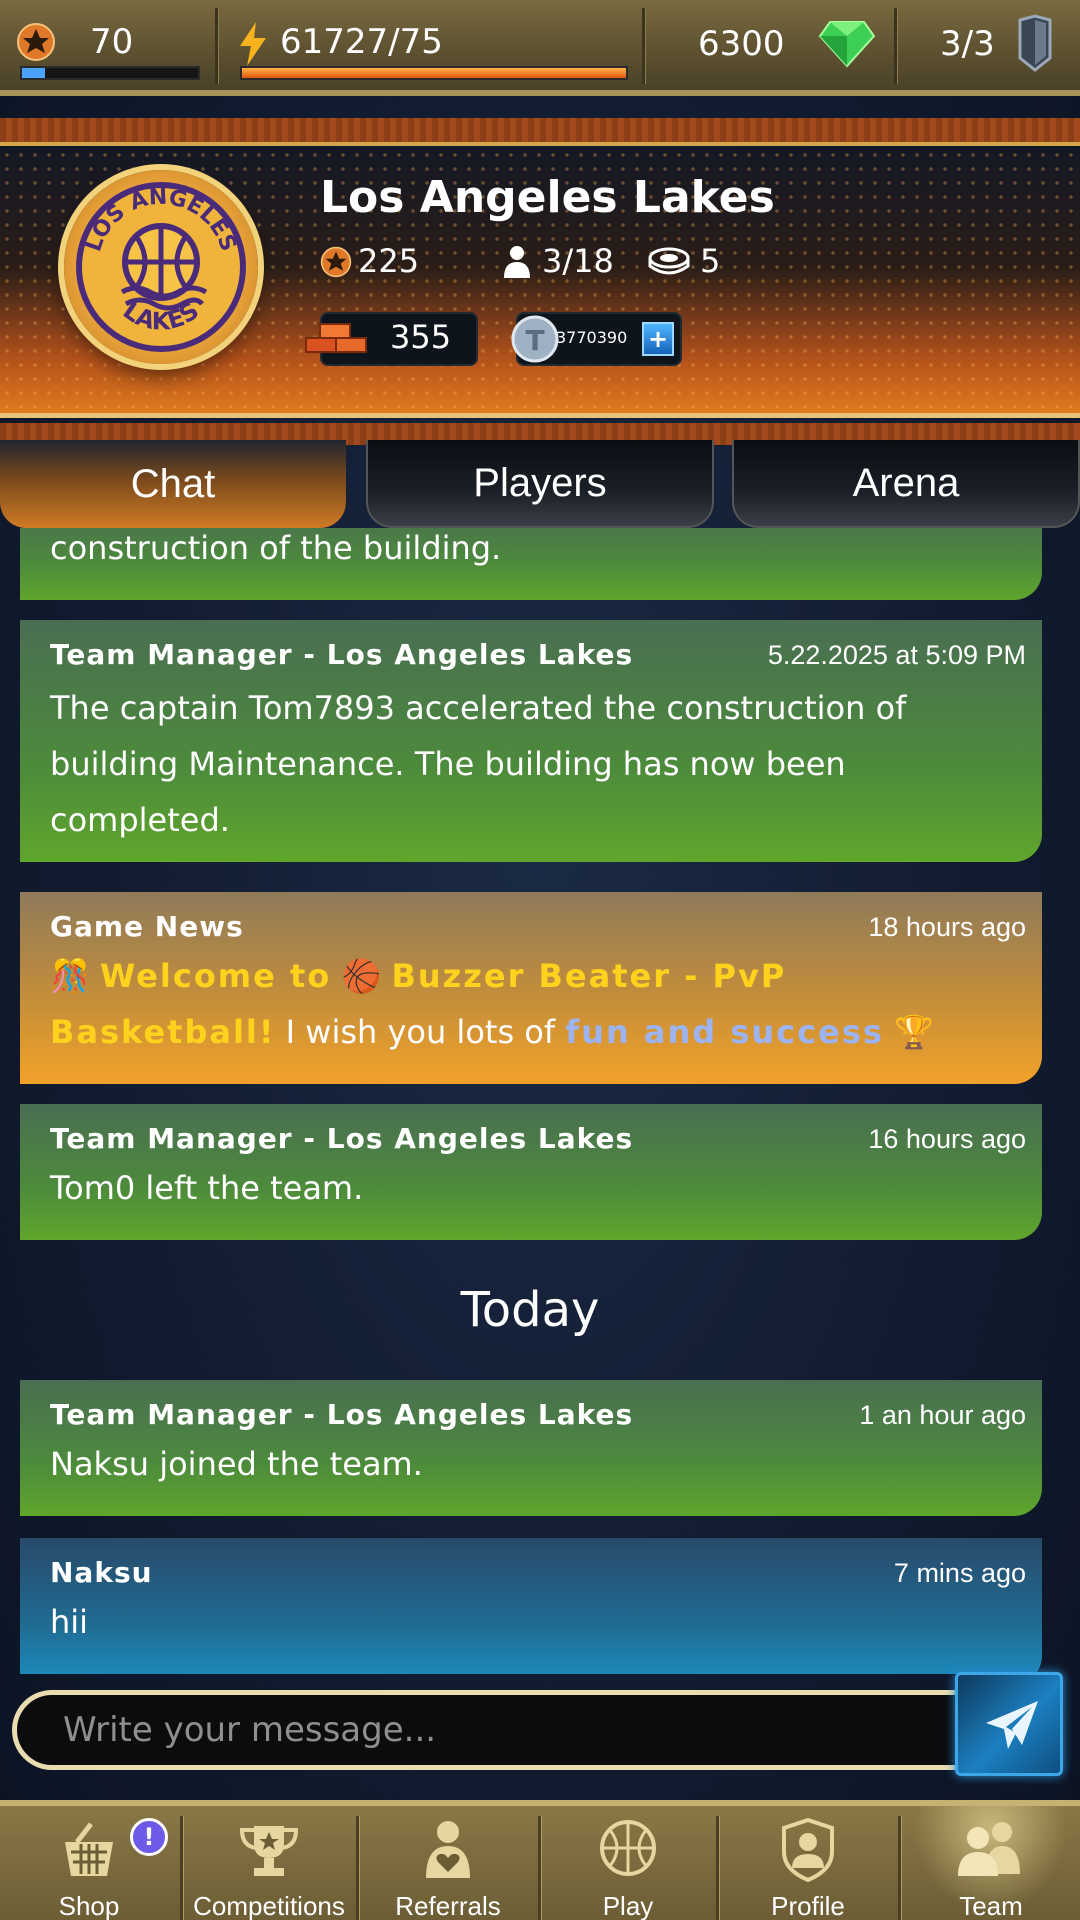 This screenshot has width=1080, height=1920. I want to click on nav-play: Play, so click(628, 1863).